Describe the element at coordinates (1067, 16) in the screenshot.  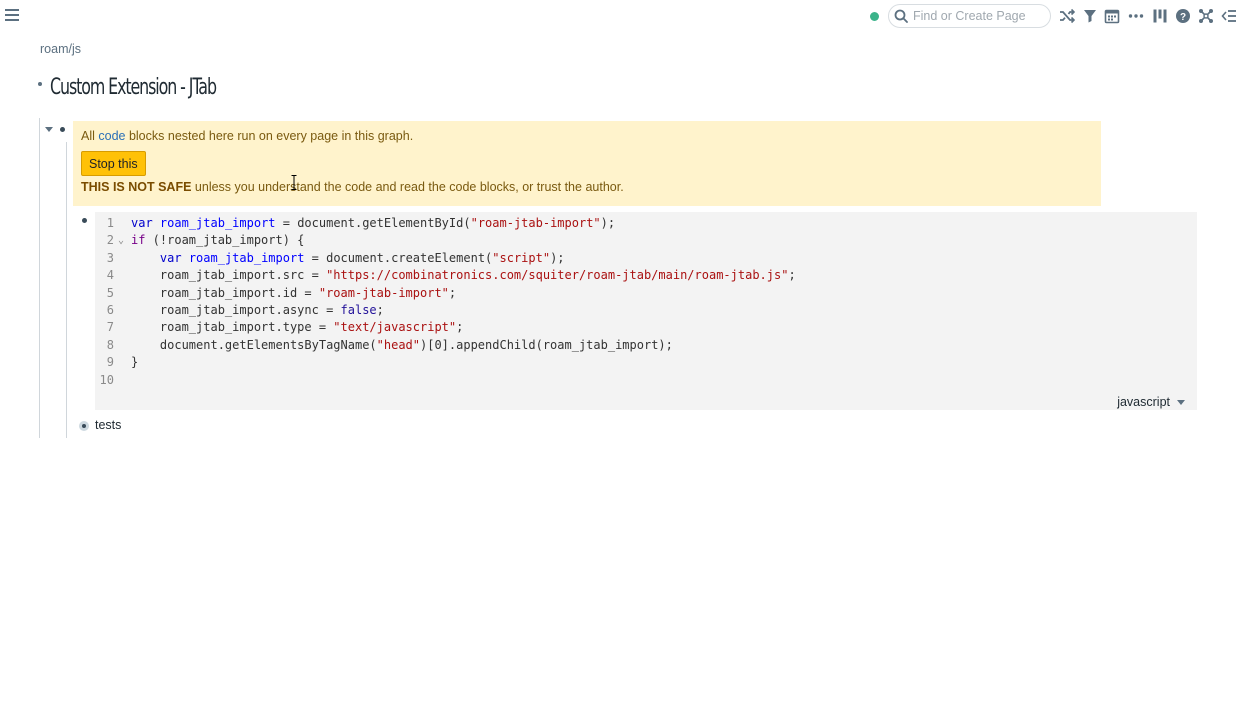
I see `shuffle-icon` at that location.